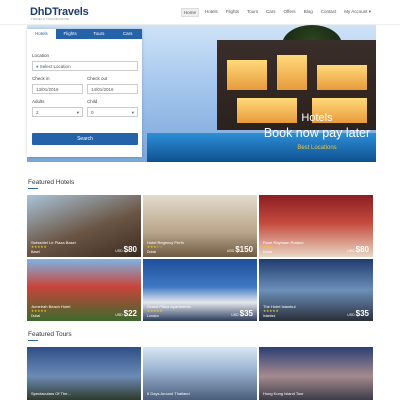 The height and width of the screenshot is (400, 400). Describe the element at coordinates (269, 316) in the screenshot. I see `hotel-location: Istanbul` at that location.